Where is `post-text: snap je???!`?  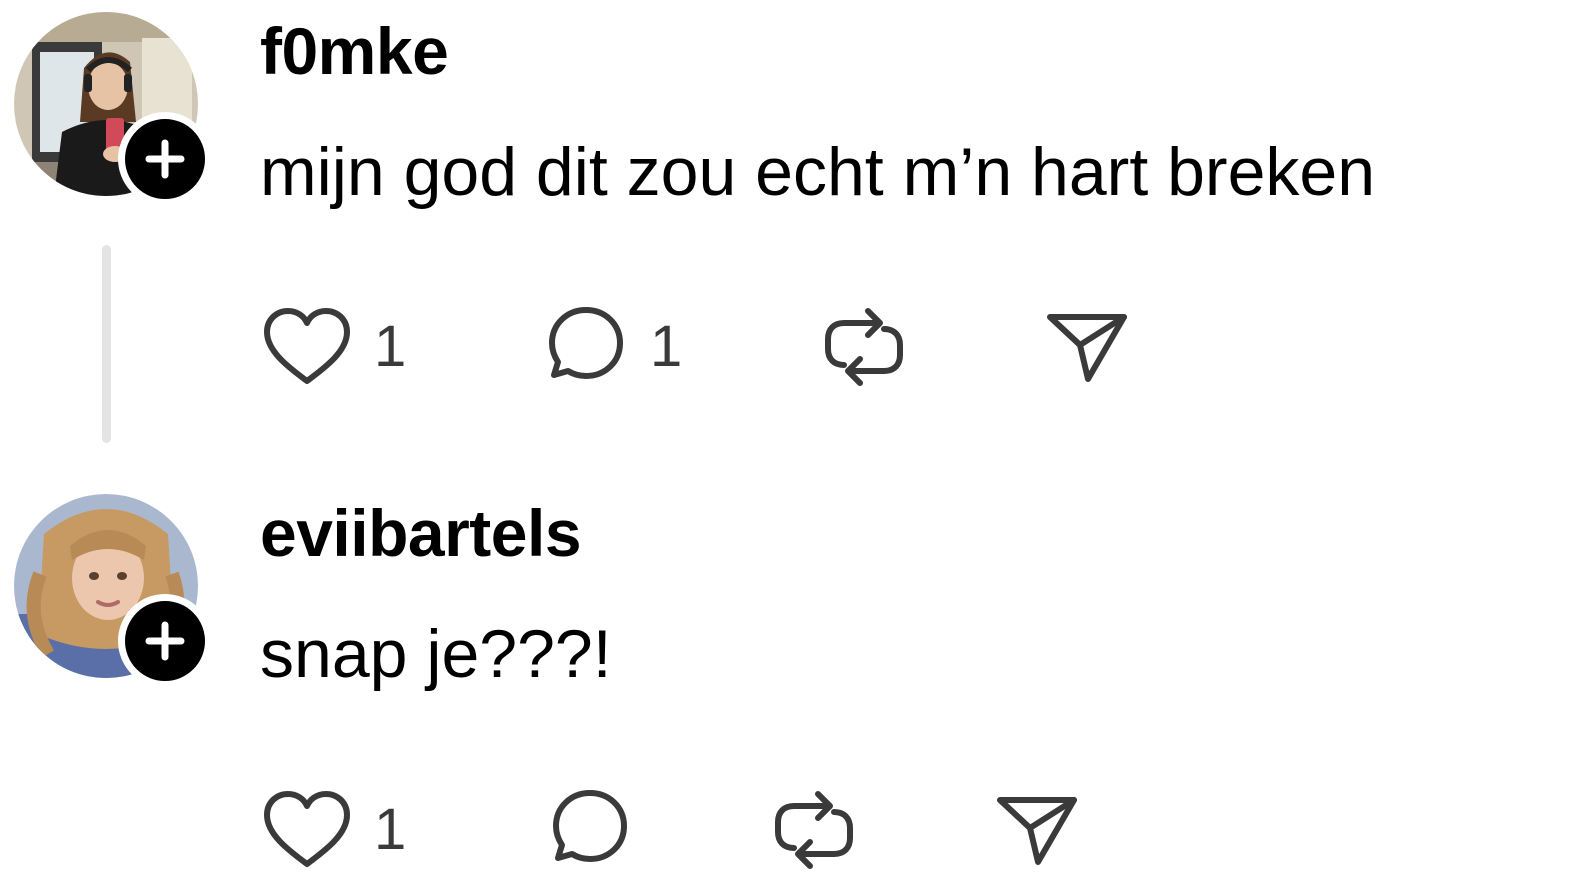
post-text: snap je???! is located at coordinates (436, 654).